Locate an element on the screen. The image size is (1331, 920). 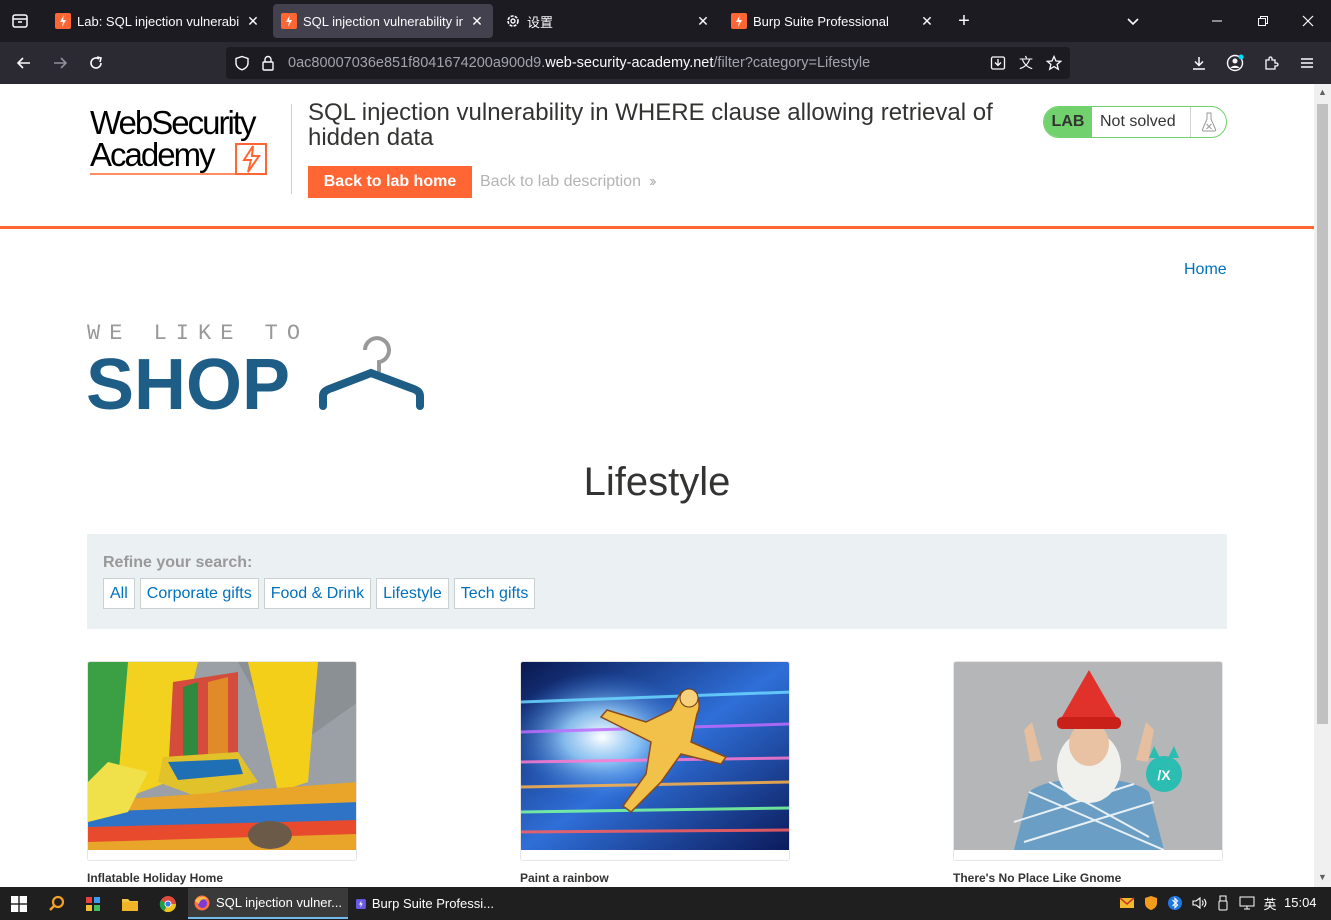
lab-status-text: Not solved is located at coordinates (1138, 121).